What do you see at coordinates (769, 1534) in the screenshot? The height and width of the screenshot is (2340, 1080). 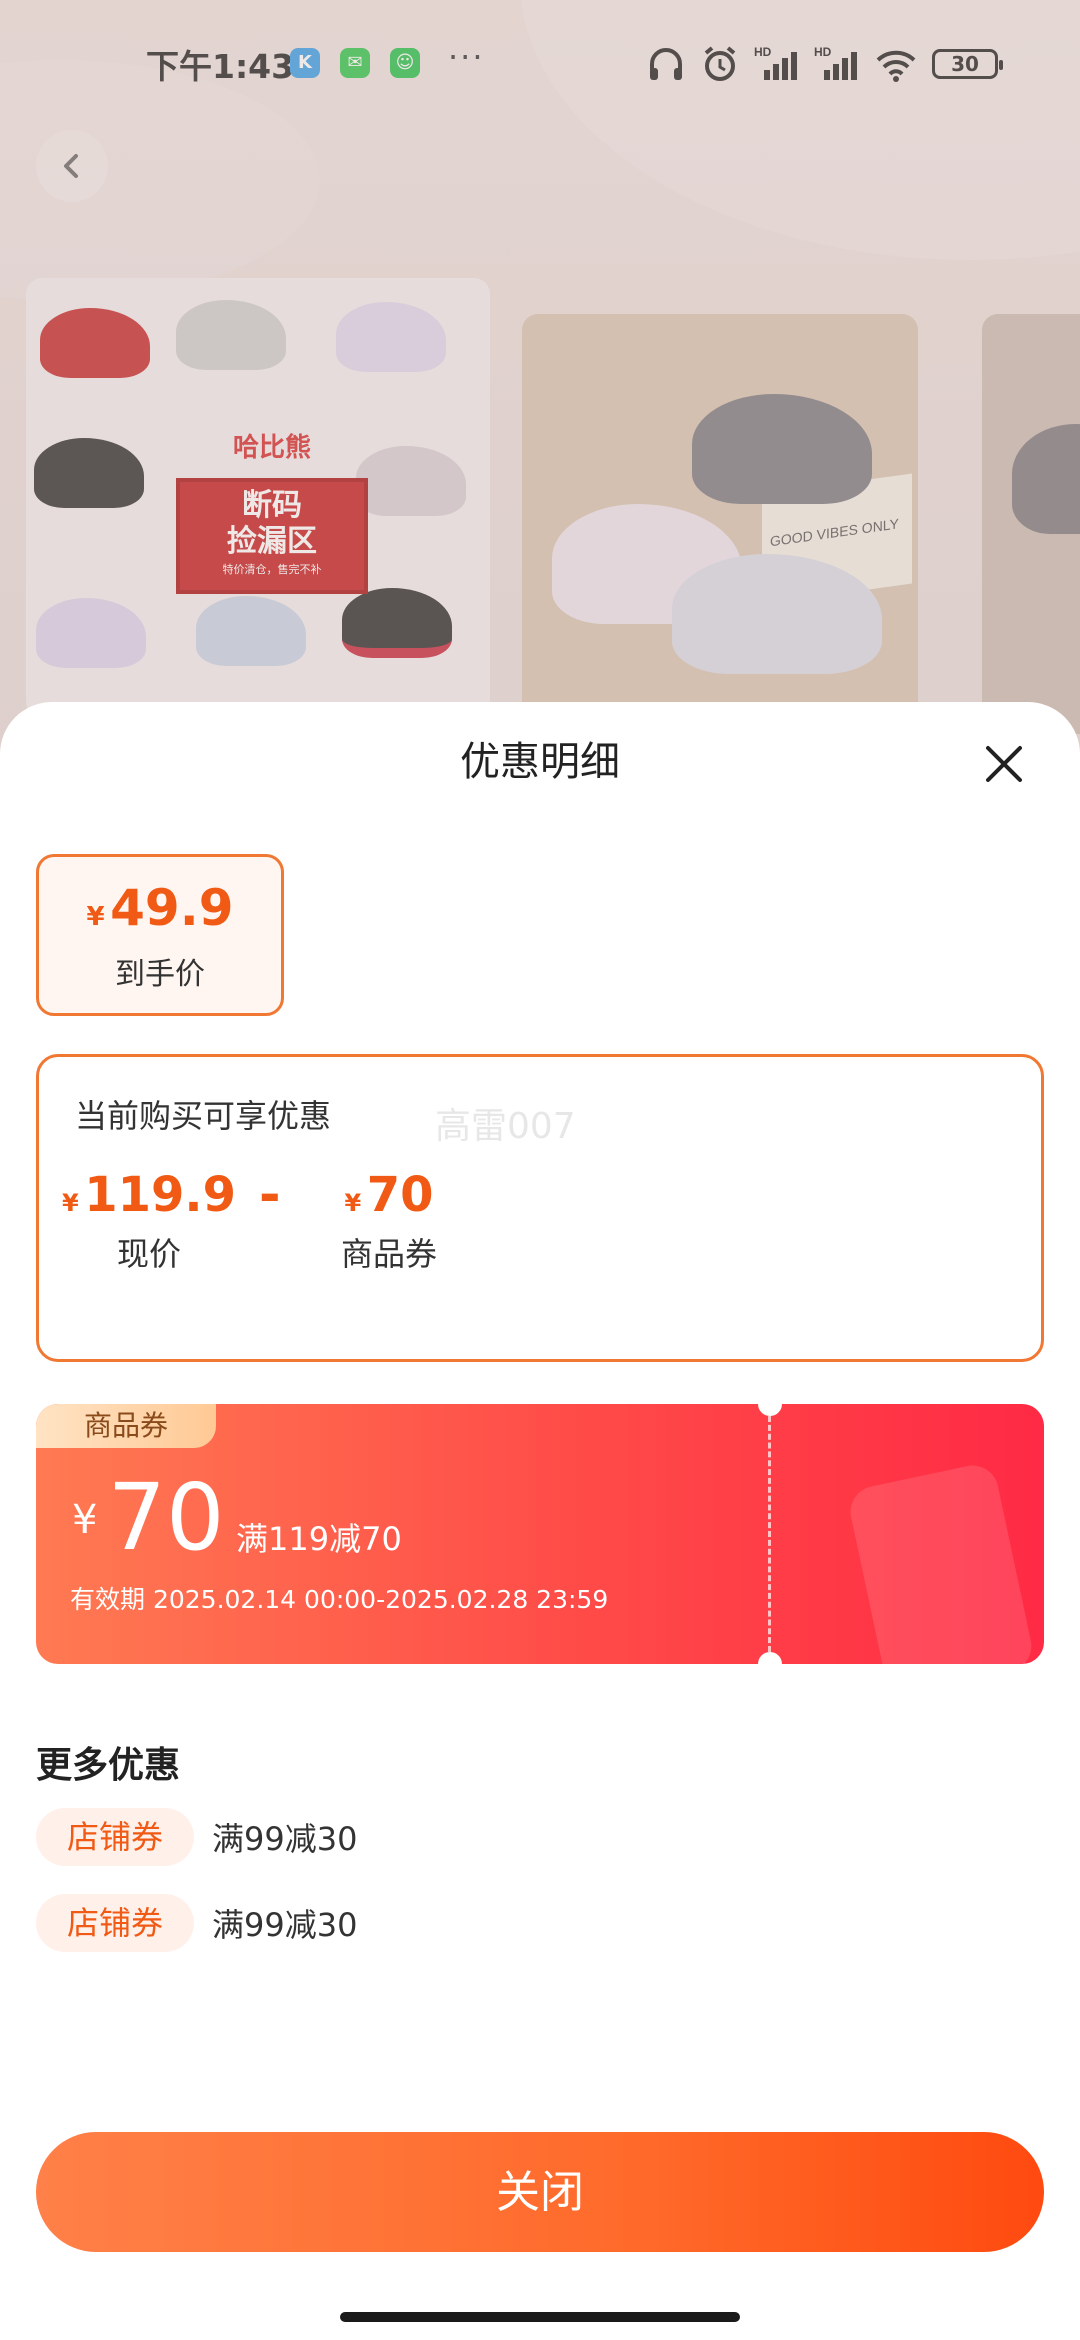 I see `coupon-divider` at bounding box center [769, 1534].